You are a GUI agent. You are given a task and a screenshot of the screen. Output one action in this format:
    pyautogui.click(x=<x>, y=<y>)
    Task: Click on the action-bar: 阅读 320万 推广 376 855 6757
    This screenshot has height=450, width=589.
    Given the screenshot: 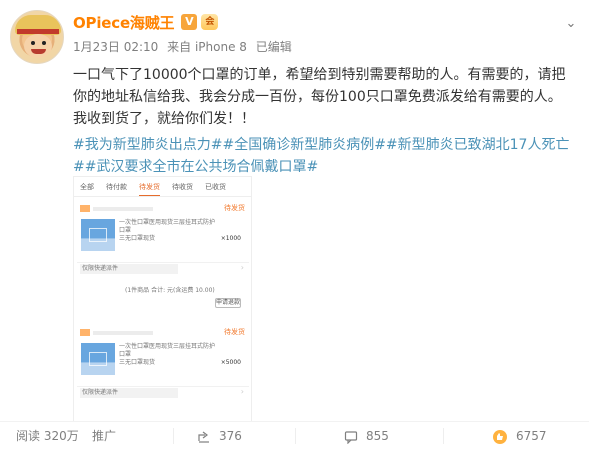 What is the action you would take?
    pyautogui.click(x=294, y=435)
    